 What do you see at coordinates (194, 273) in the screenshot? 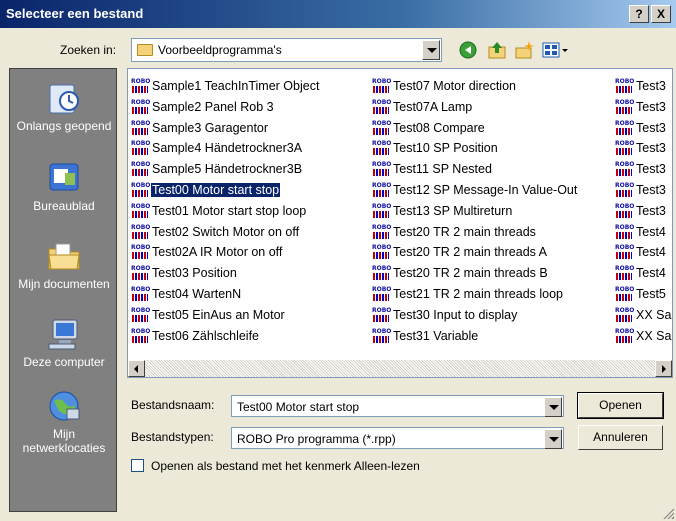
I see `file-item-label: Test03 Position` at bounding box center [194, 273].